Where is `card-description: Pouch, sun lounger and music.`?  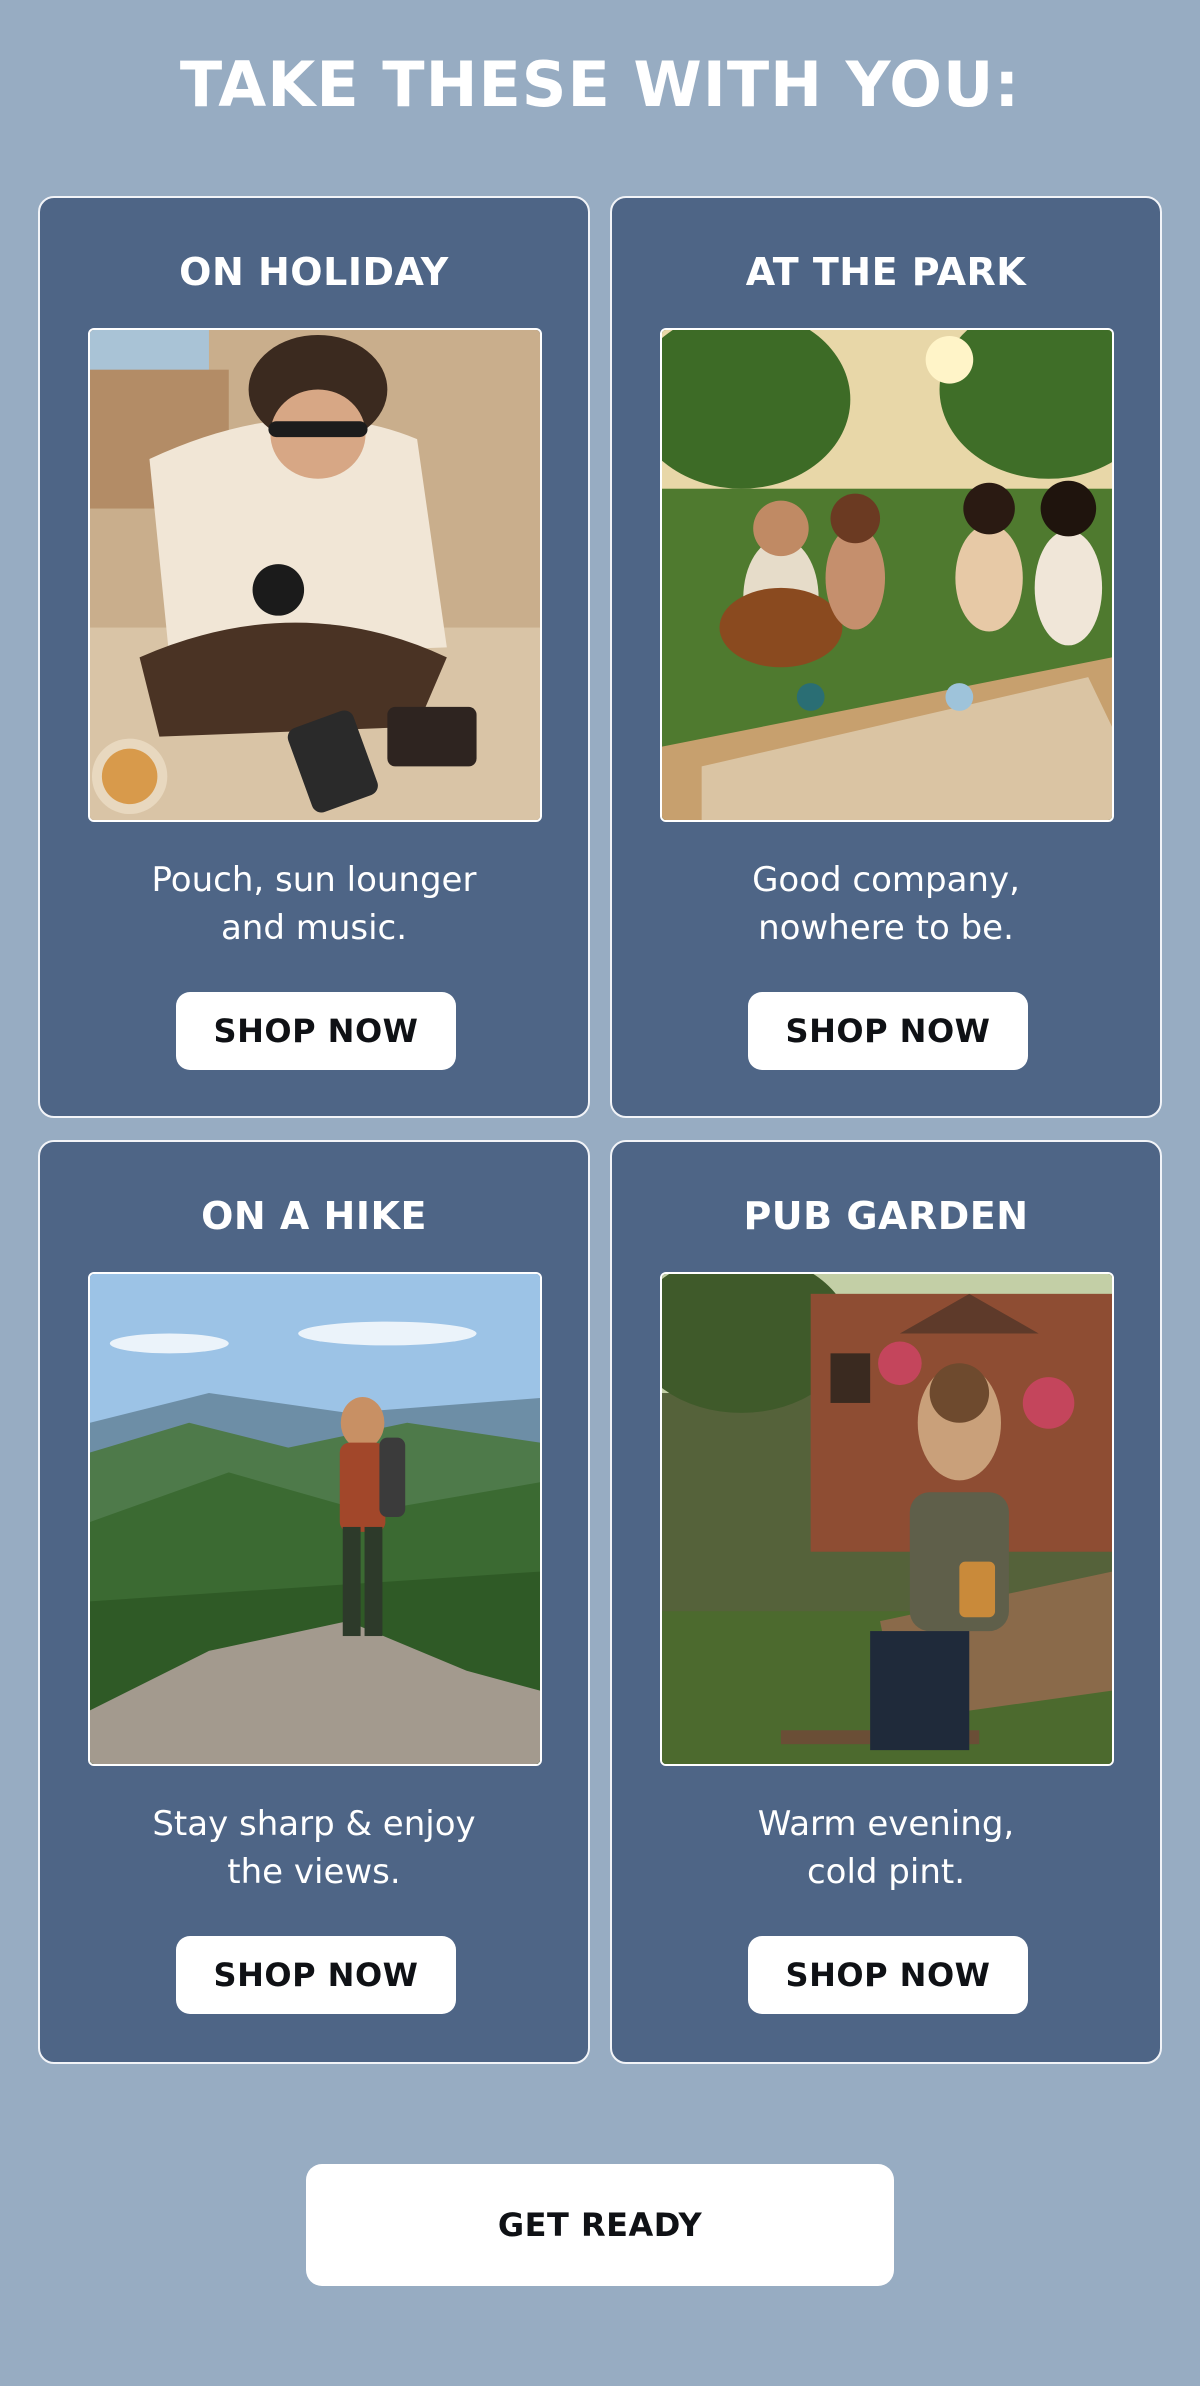 card-description: Pouch, sun lounger and music. is located at coordinates (314, 904).